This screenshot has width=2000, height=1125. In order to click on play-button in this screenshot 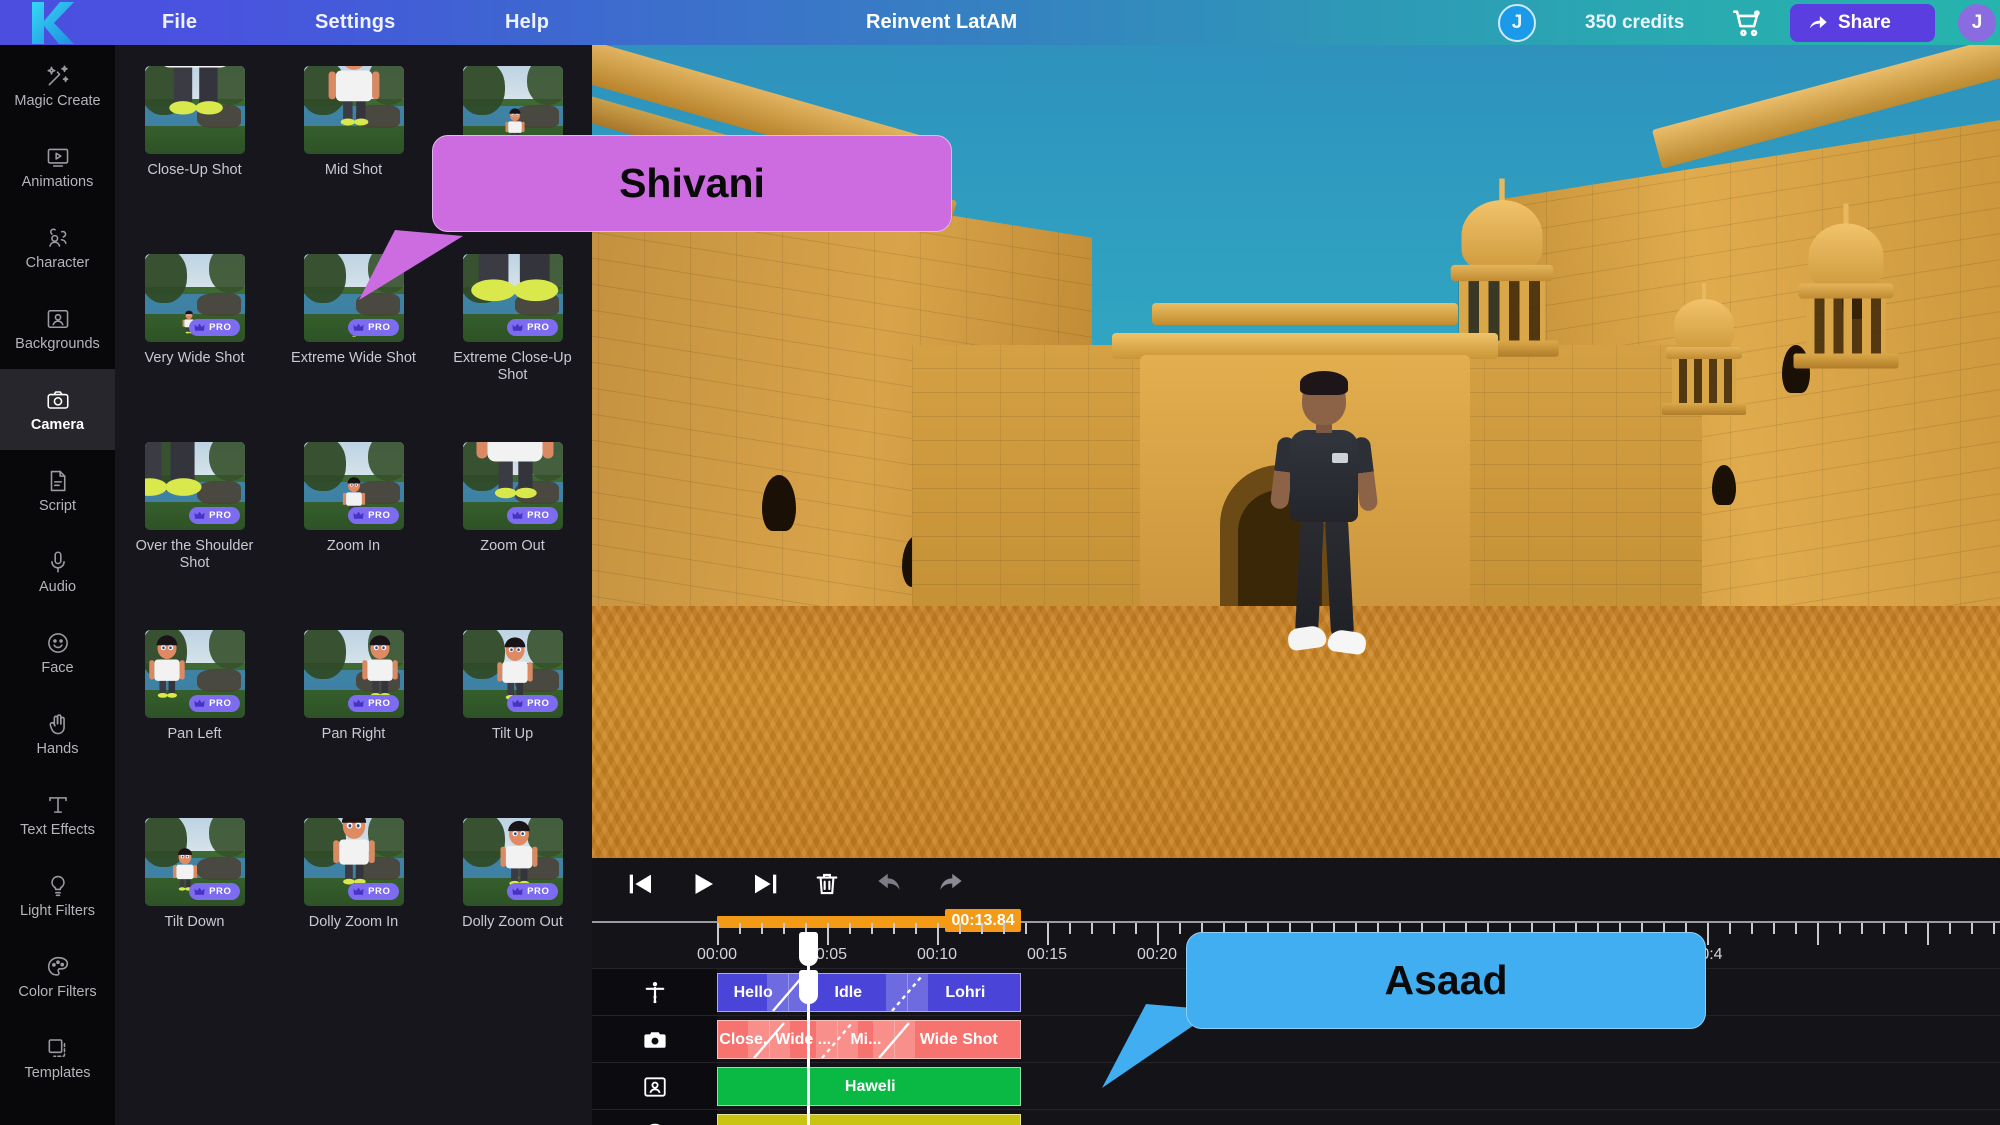, I will do `click(703, 884)`.